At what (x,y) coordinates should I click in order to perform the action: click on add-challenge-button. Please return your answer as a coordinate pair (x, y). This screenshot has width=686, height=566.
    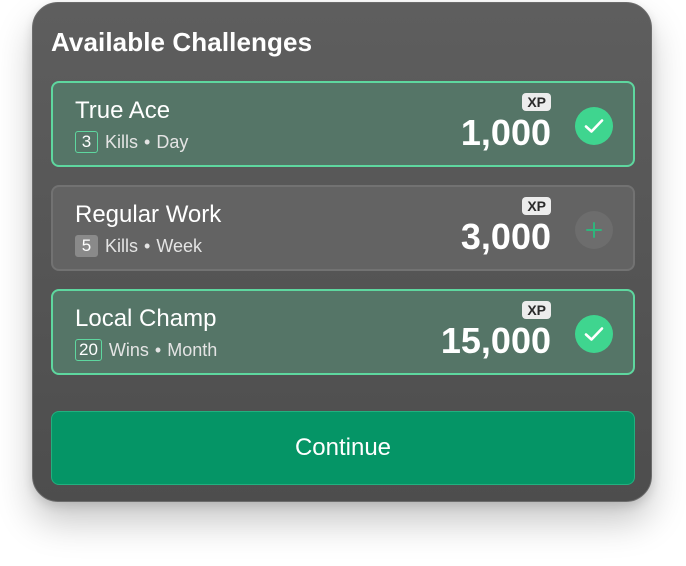
    Looking at the image, I should click on (594, 230).